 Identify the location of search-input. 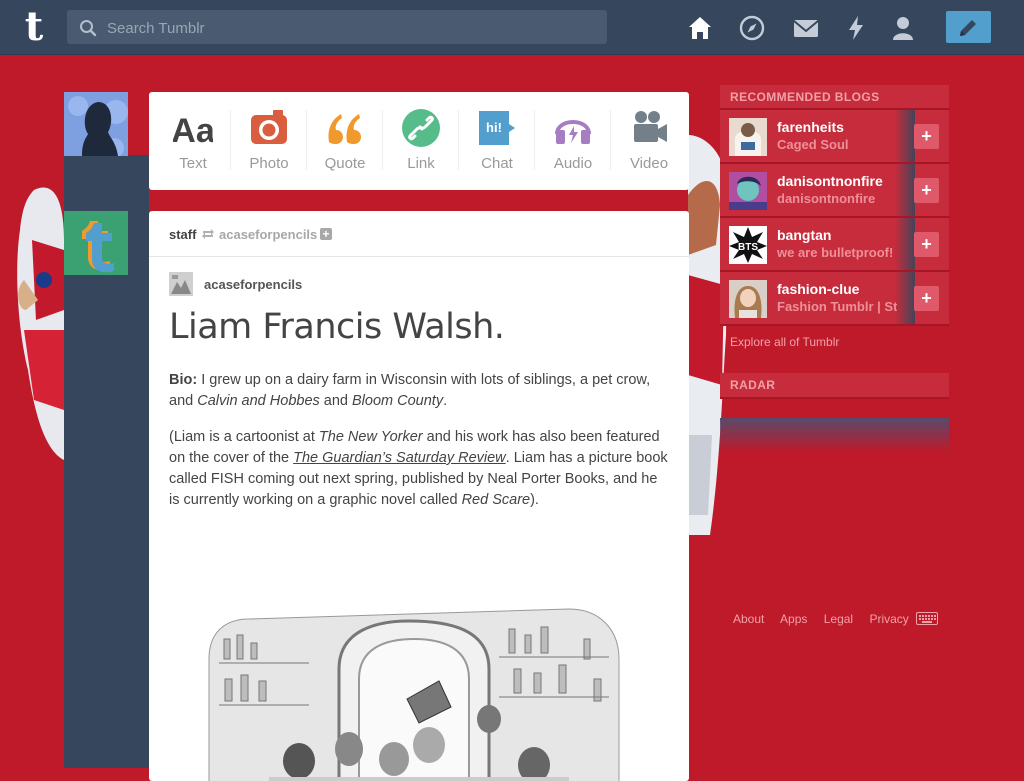
(352, 28).